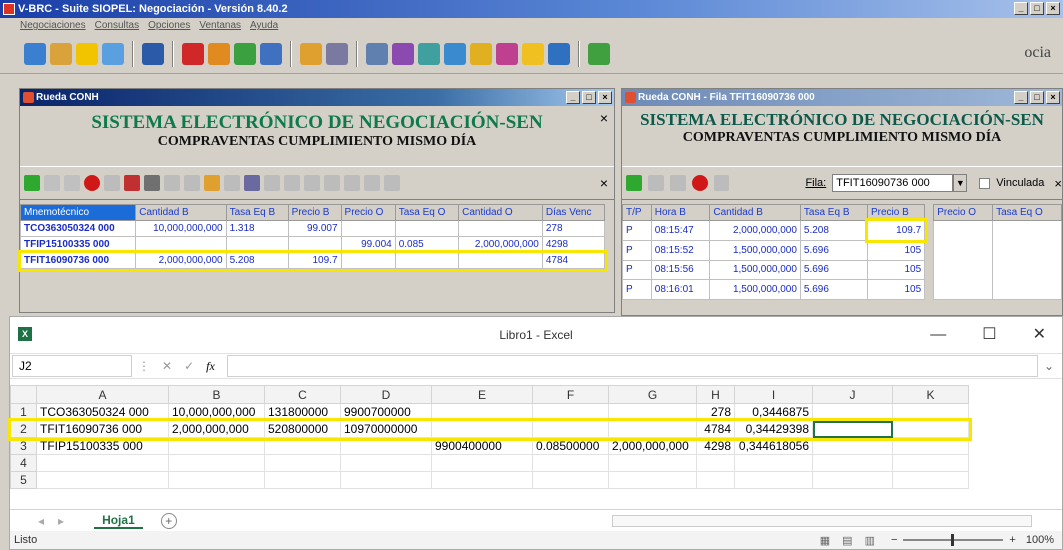 The height and width of the screenshot is (550, 1063). Describe the element at coordinates (212, 183) in the screenshot. I see `diamond-icon` at that location.